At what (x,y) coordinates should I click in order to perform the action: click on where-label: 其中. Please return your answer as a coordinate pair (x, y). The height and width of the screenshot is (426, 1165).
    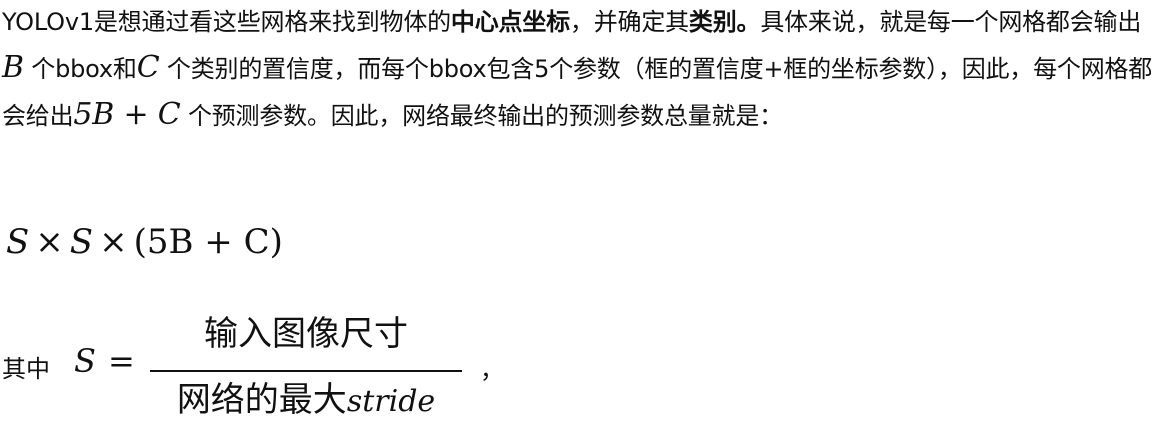
    Looking at the image, I should click on (26, 369).